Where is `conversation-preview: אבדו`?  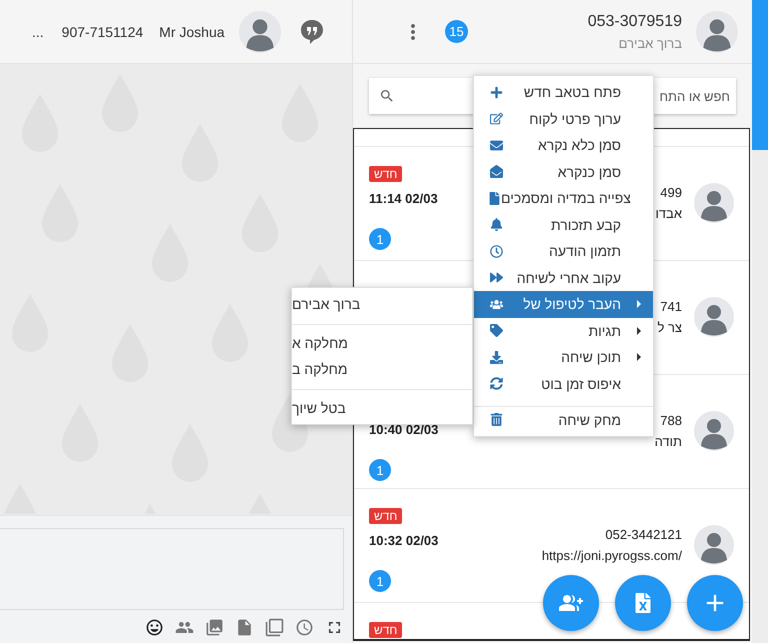
conversation-preview: אבדו is located at coordinates (668, 213).